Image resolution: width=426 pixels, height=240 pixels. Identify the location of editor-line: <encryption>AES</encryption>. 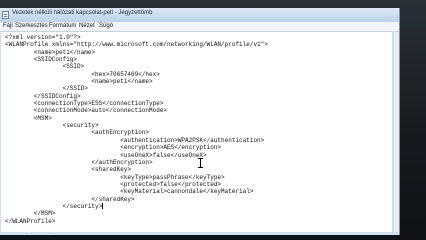
(113, 148).